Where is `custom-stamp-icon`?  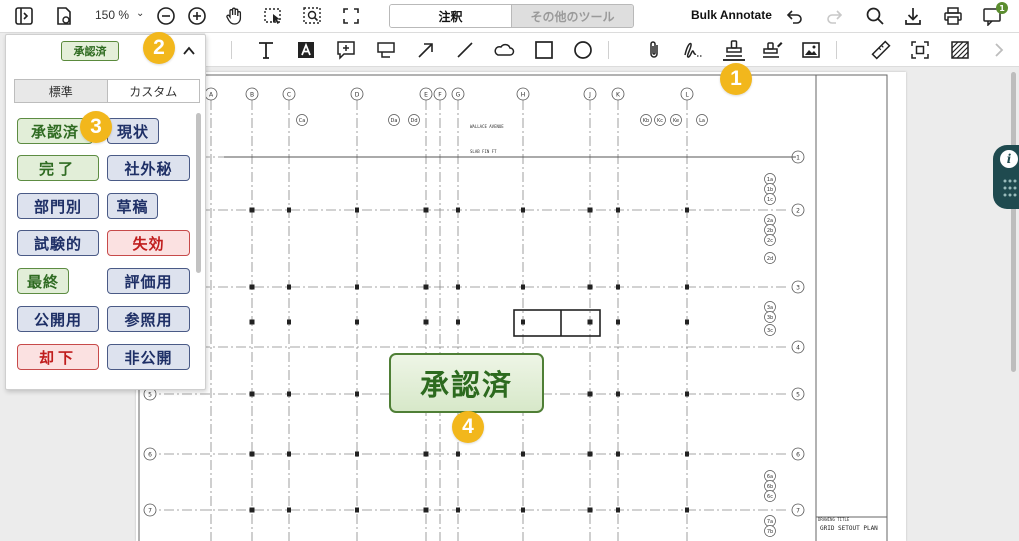 custom-stamp-icon is located at coordinates (773, 50).